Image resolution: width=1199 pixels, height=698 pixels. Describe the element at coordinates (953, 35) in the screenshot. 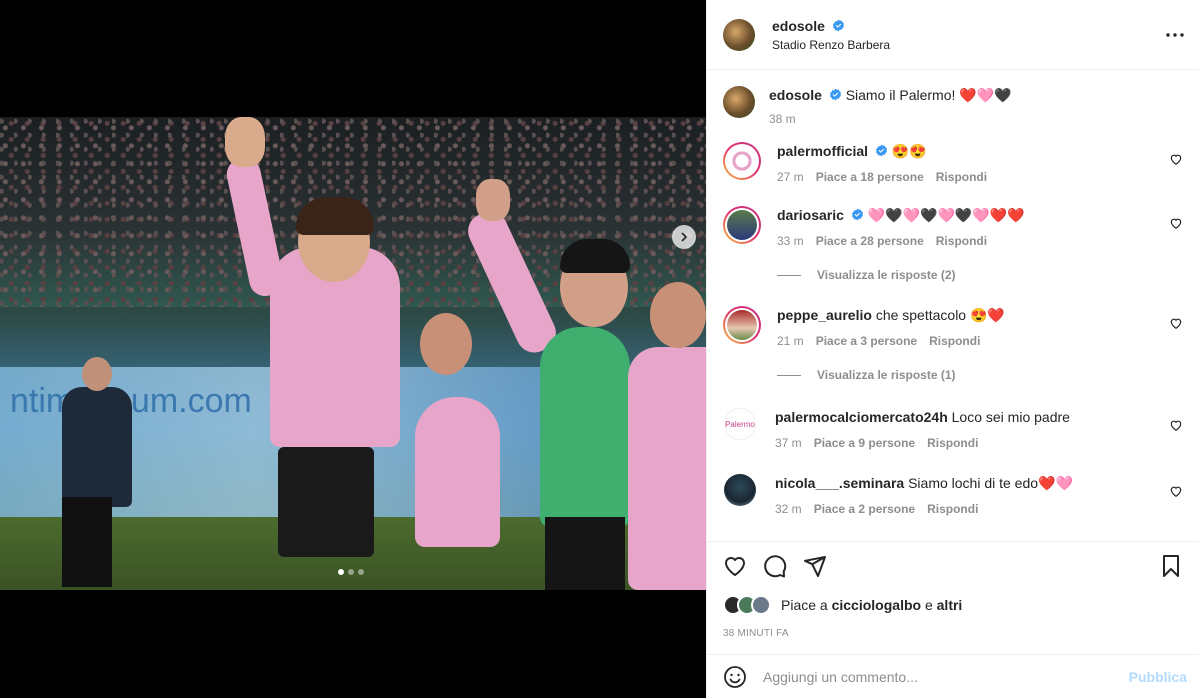

I see `post-header: edosole Stadio Renzo Barbera` at that location.